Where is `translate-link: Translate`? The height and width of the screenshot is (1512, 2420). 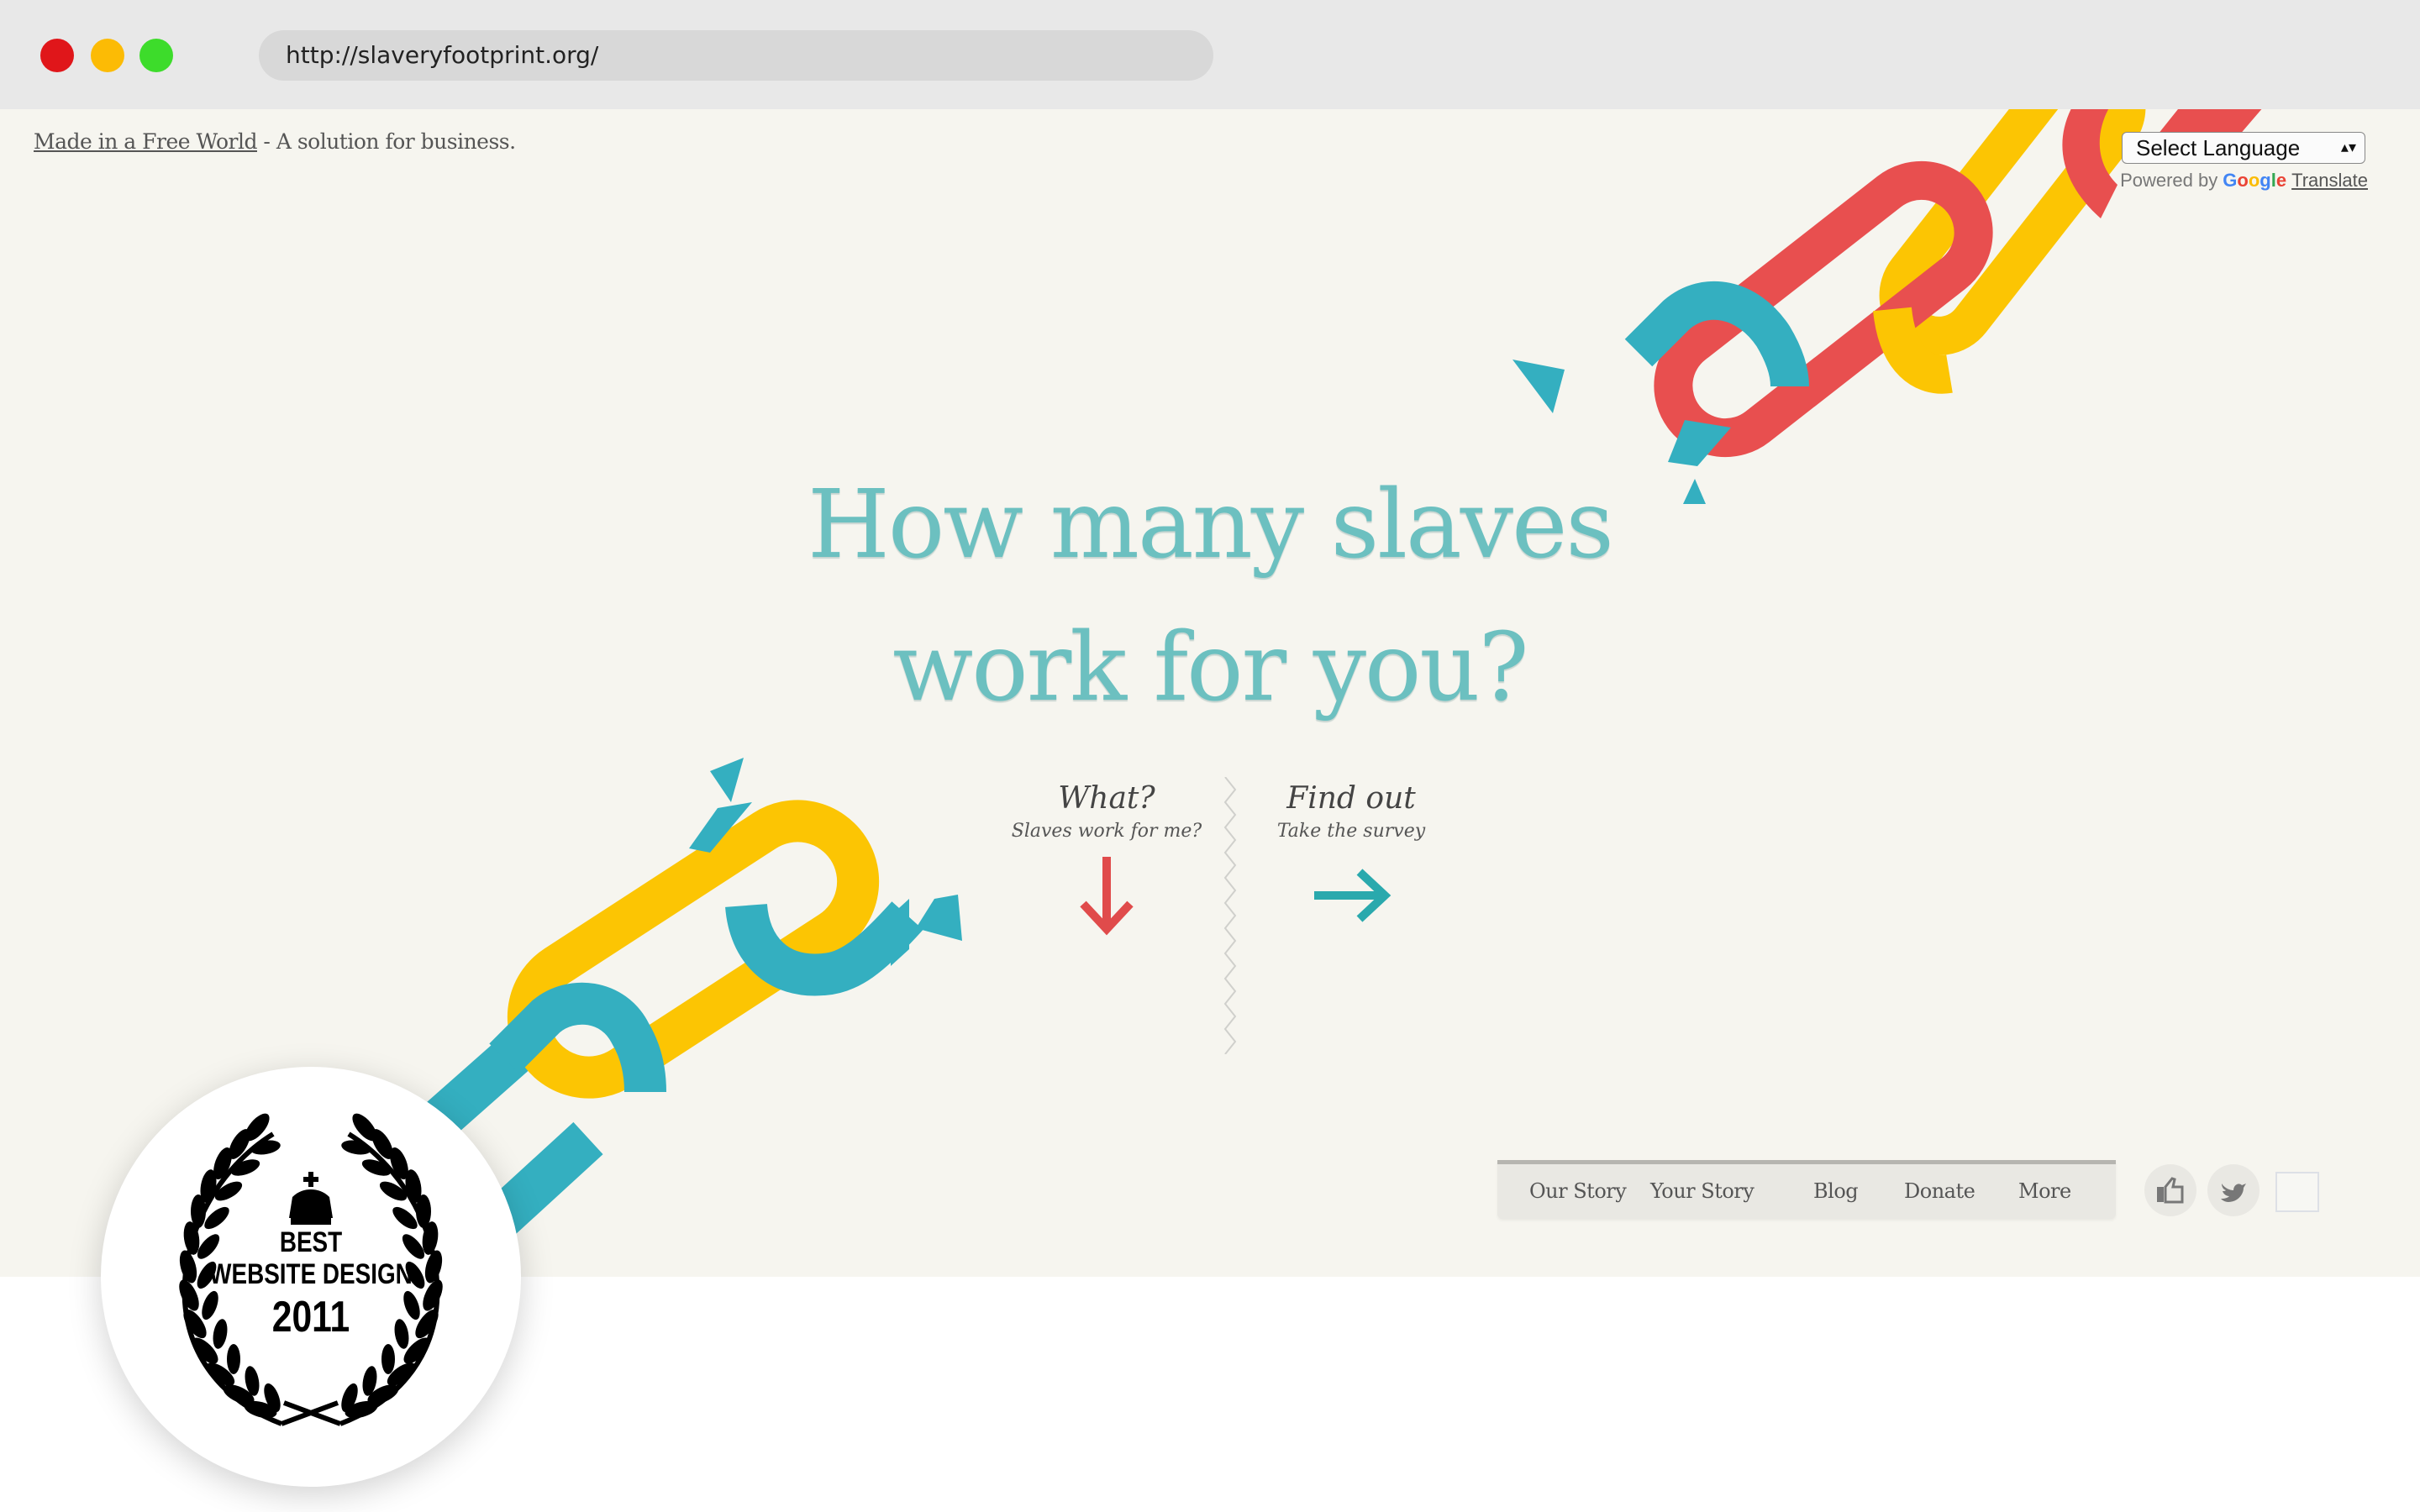 translate-link: Translate is located at coordinates (2329, 180).